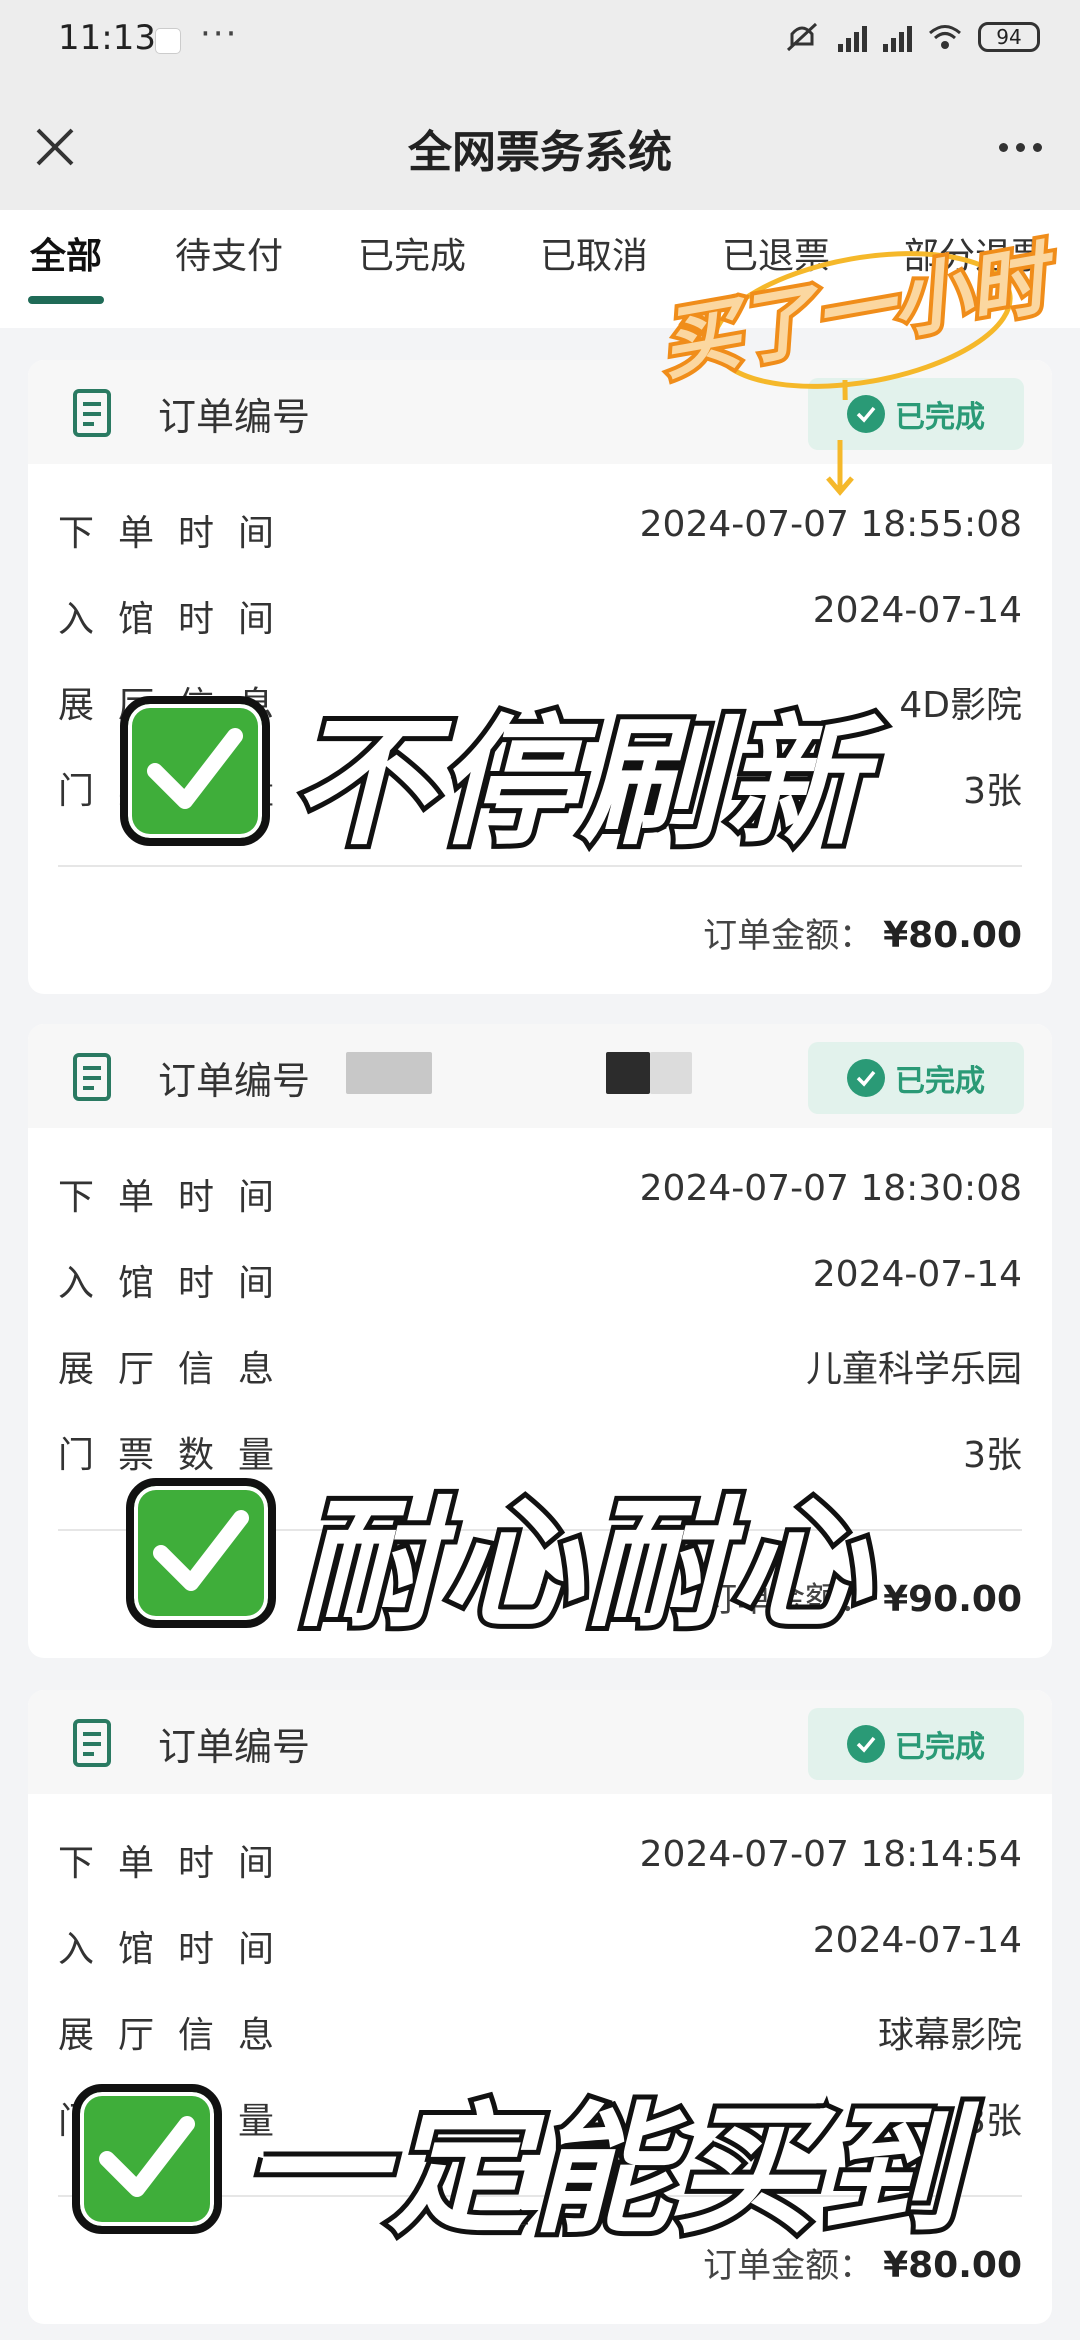 This screenshot has height=2340, width=1080. I want to click on battery-icon: 94, so click(1009, 37).